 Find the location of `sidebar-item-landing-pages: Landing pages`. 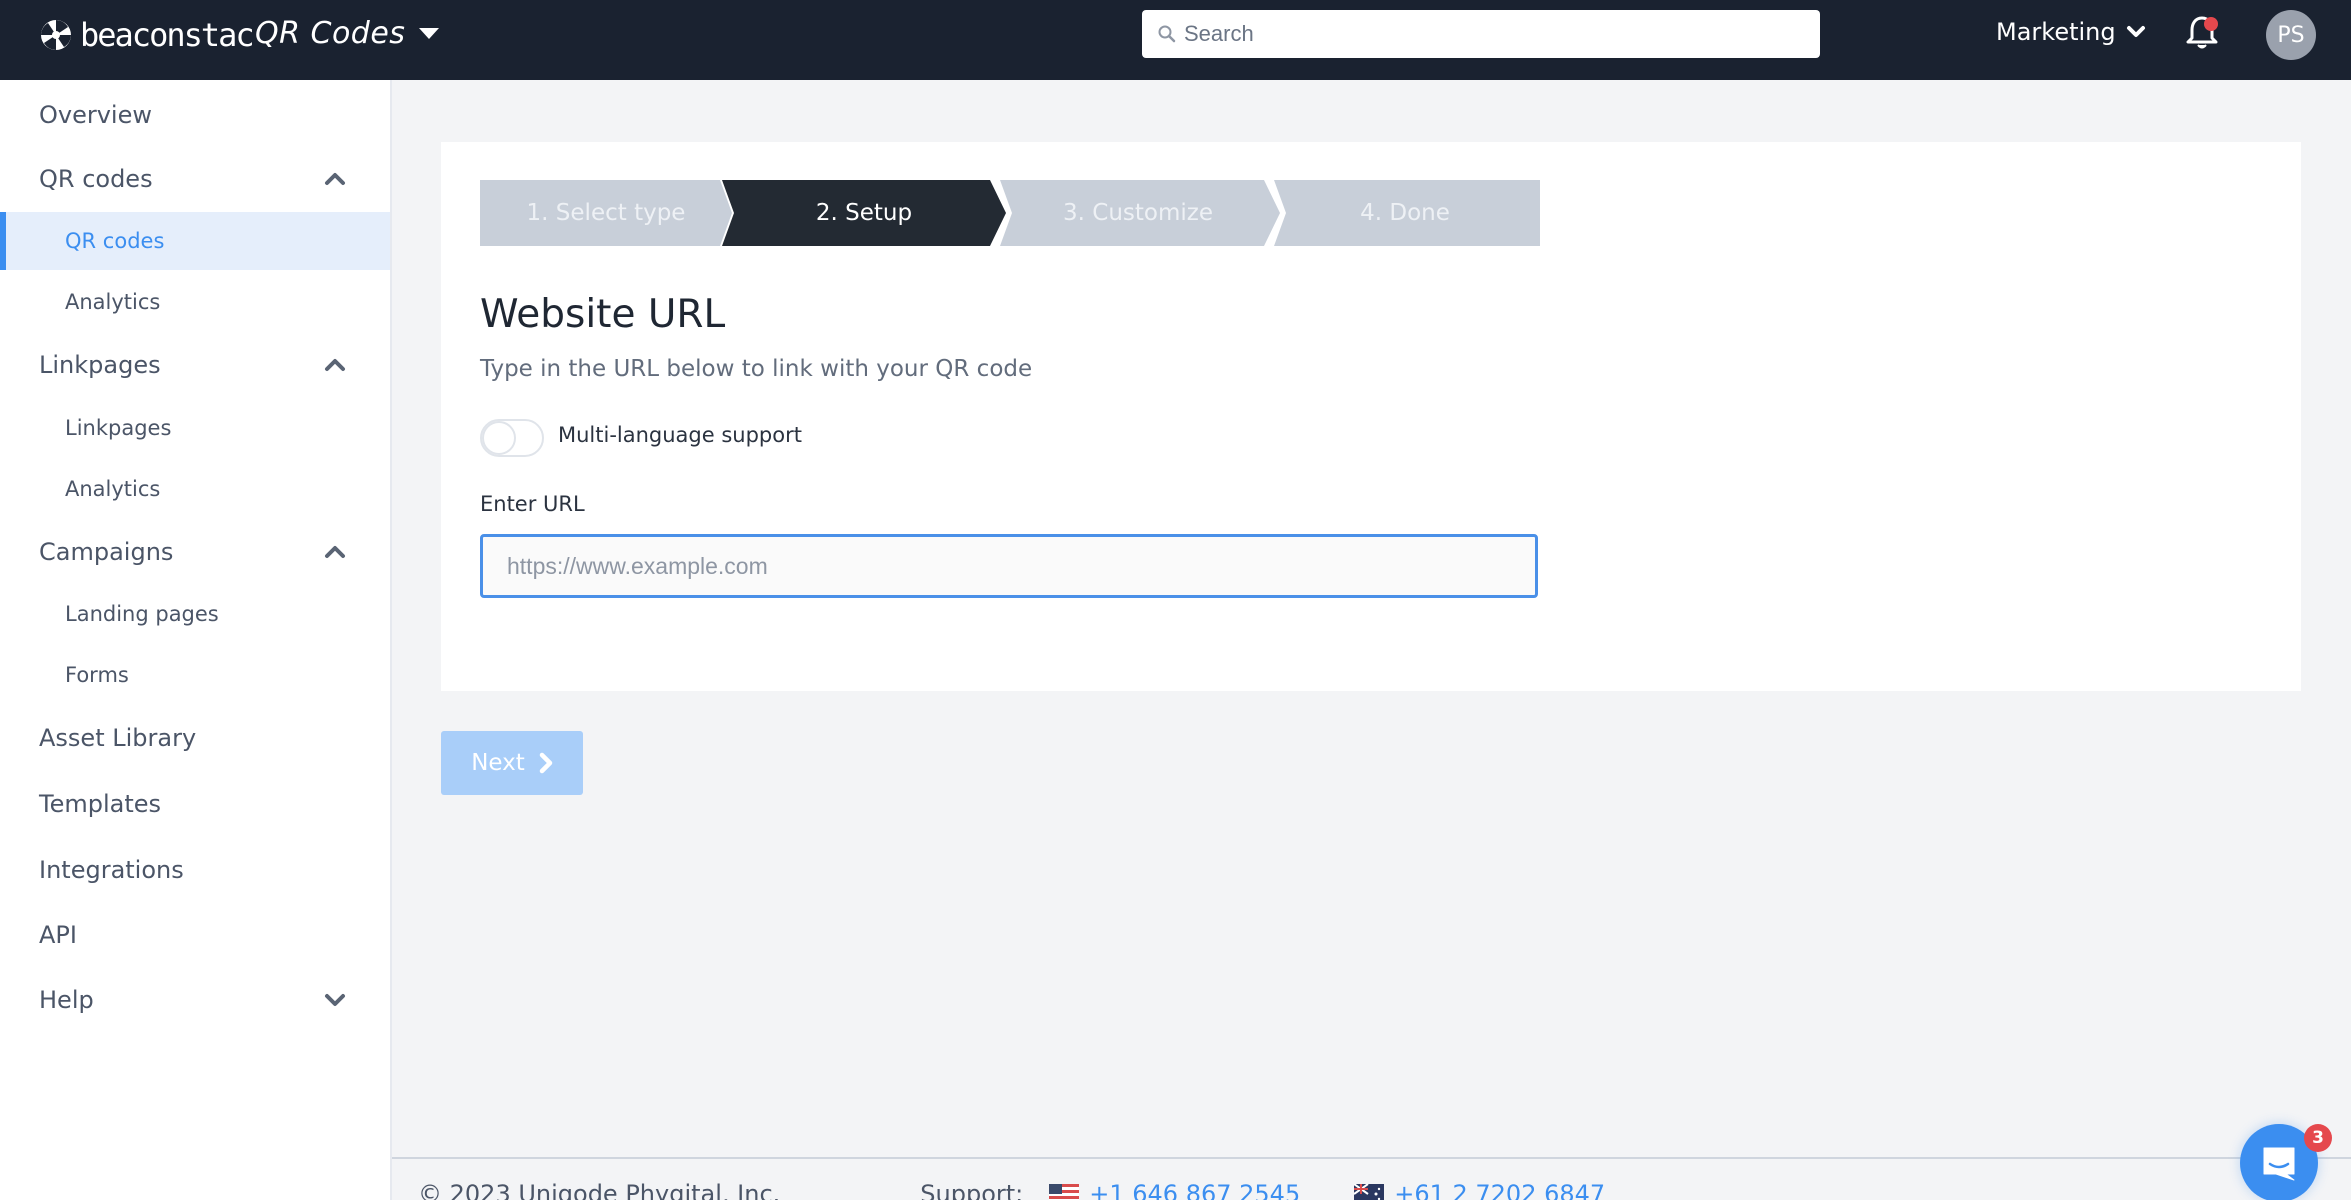

sidebar-item-landing-pages: Landing pages is located at coordinates (195, 614).